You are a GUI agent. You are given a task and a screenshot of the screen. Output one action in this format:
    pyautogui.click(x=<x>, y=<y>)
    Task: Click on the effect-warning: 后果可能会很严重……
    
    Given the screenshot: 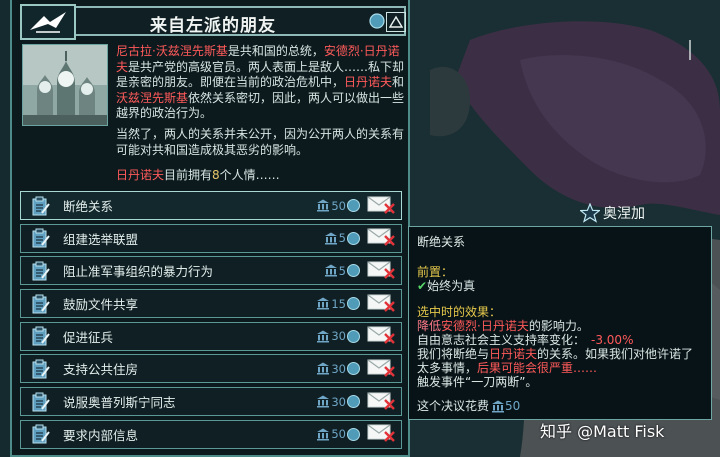 What is the action you would take?
    pyautogui.click(x=537, y=368)
    